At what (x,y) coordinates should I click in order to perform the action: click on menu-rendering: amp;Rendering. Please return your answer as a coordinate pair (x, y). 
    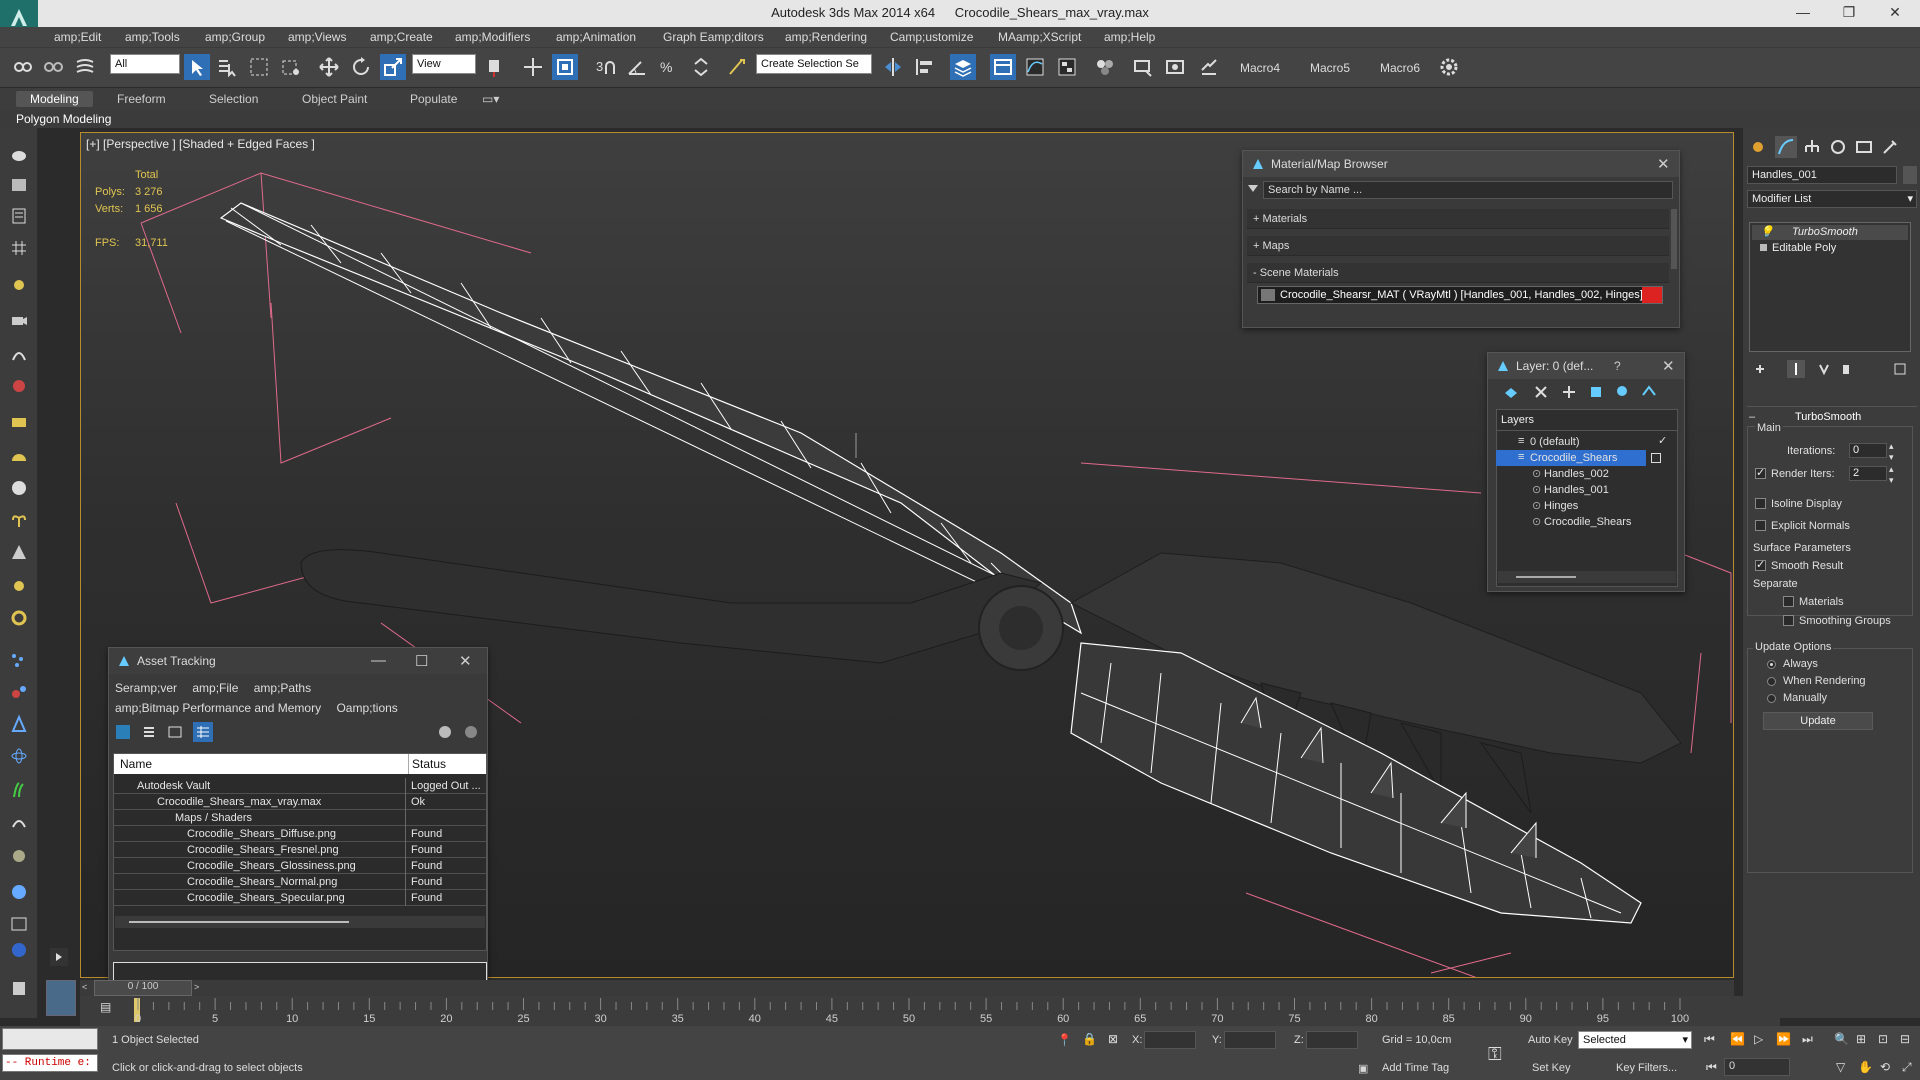
    Looking at the image, I should click on (826, 37).